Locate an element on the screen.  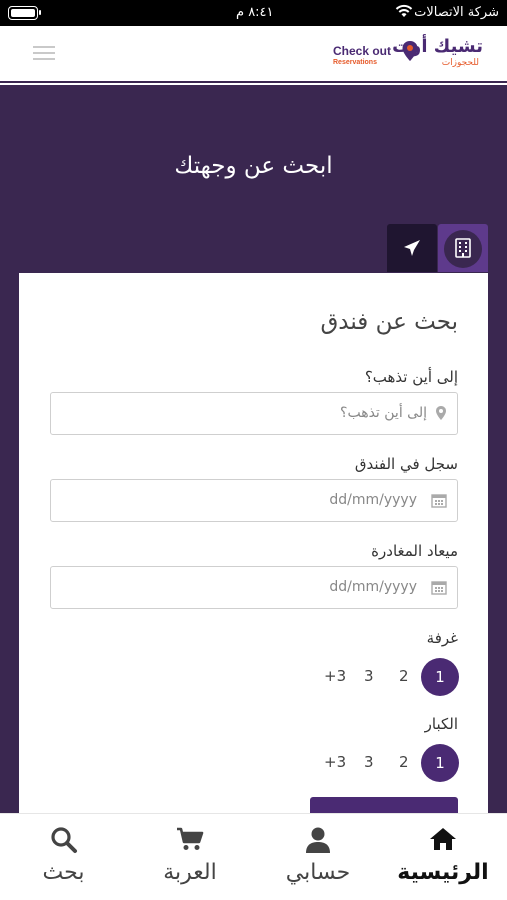
brand-logo: تشيك أوت للحجوزات Check out Reservations is located at coordinates (408, 55).